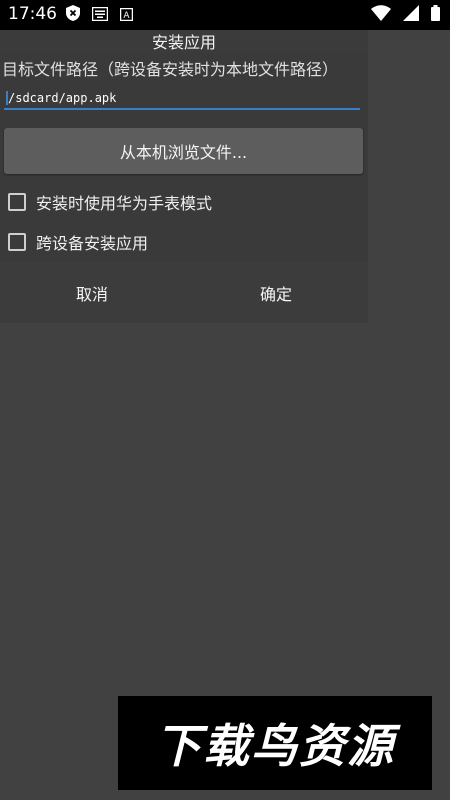 The width and height of the screenshot is (450, 800). Describe the element at coordinates (170, 69) in the screenshot. I see `dialog-subtitle: 目标文件路径（跨设备安装时为本地文件路径）` at that location.